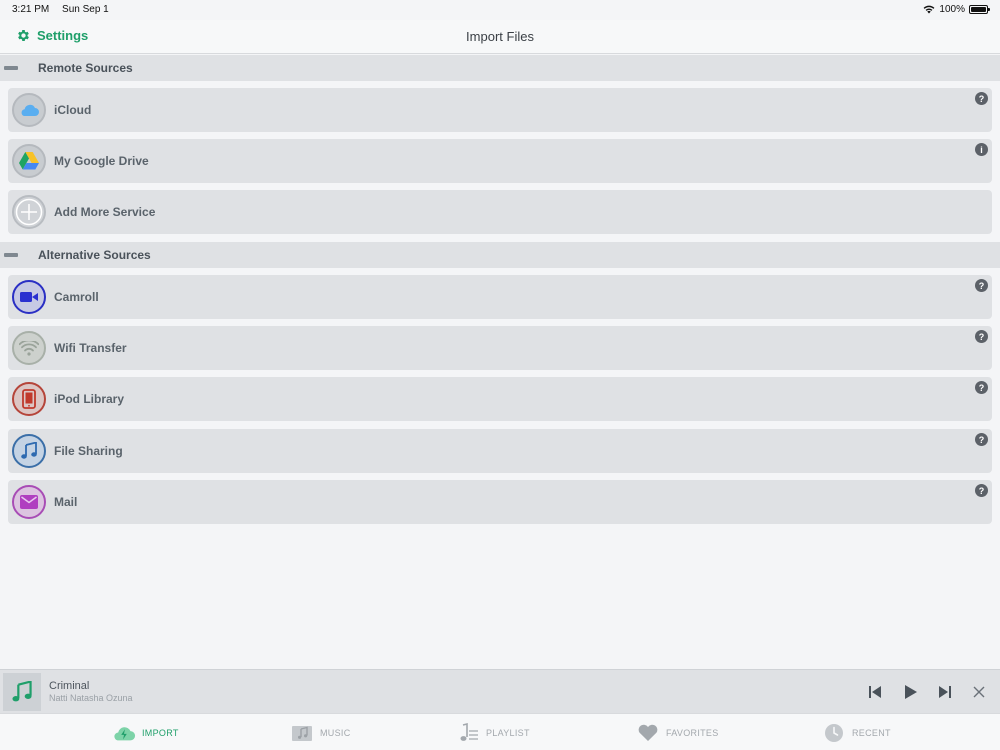 This screenshot has height=750, width=1000. Describe the element at coordinates (500, 68) in the screenshot. I see `section-header-remote: Remote Sources` at that location.